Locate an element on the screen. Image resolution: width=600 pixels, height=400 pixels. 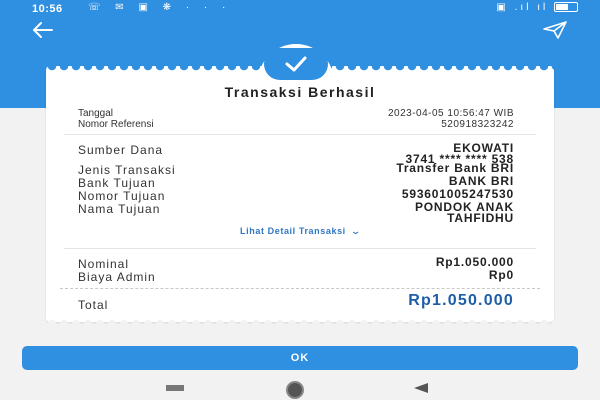
detail-value: 593601005247530 is located at coordinates (457, 194).